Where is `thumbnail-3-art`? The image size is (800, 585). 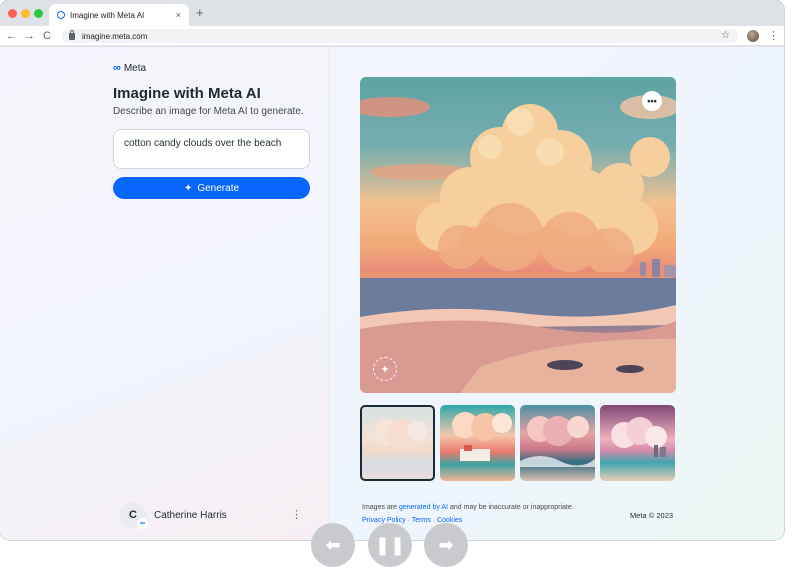 thumbnail-3-art is located at coordinates (557, 441).